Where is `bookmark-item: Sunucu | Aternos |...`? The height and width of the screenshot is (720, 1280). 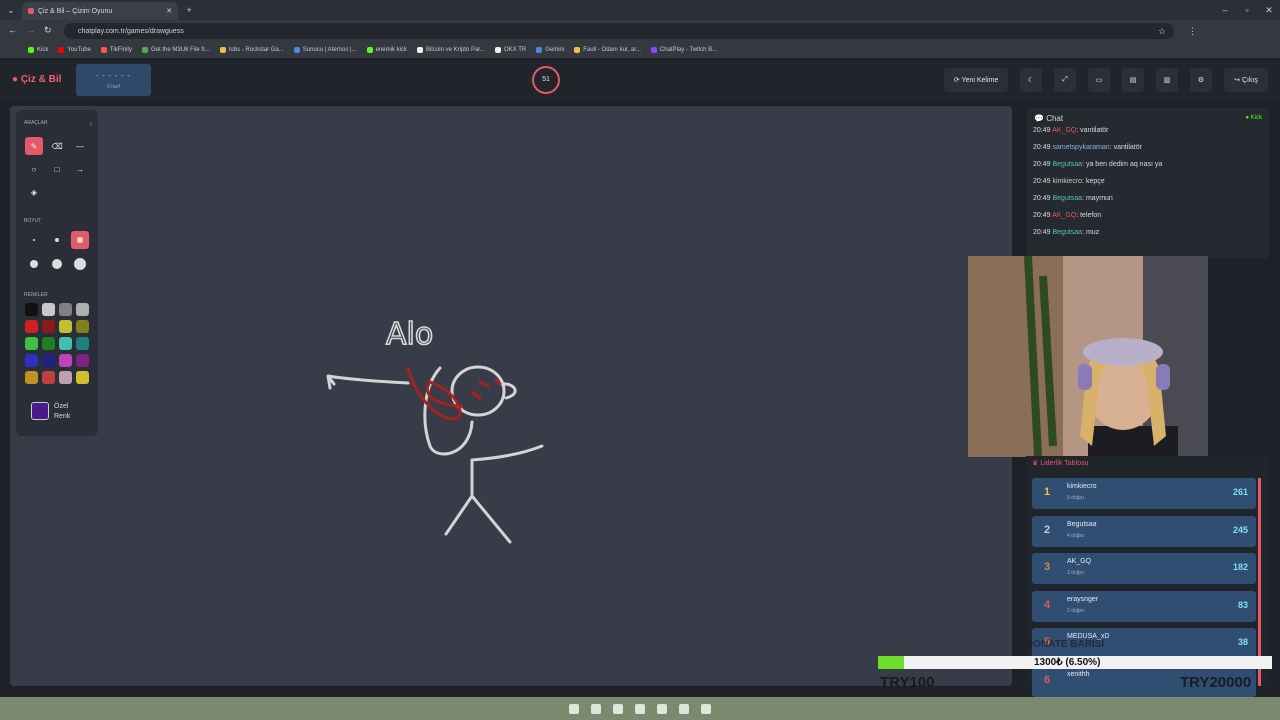
bookmark-item: Sunucu | Aternos |... is located at coordinates (325, 50).